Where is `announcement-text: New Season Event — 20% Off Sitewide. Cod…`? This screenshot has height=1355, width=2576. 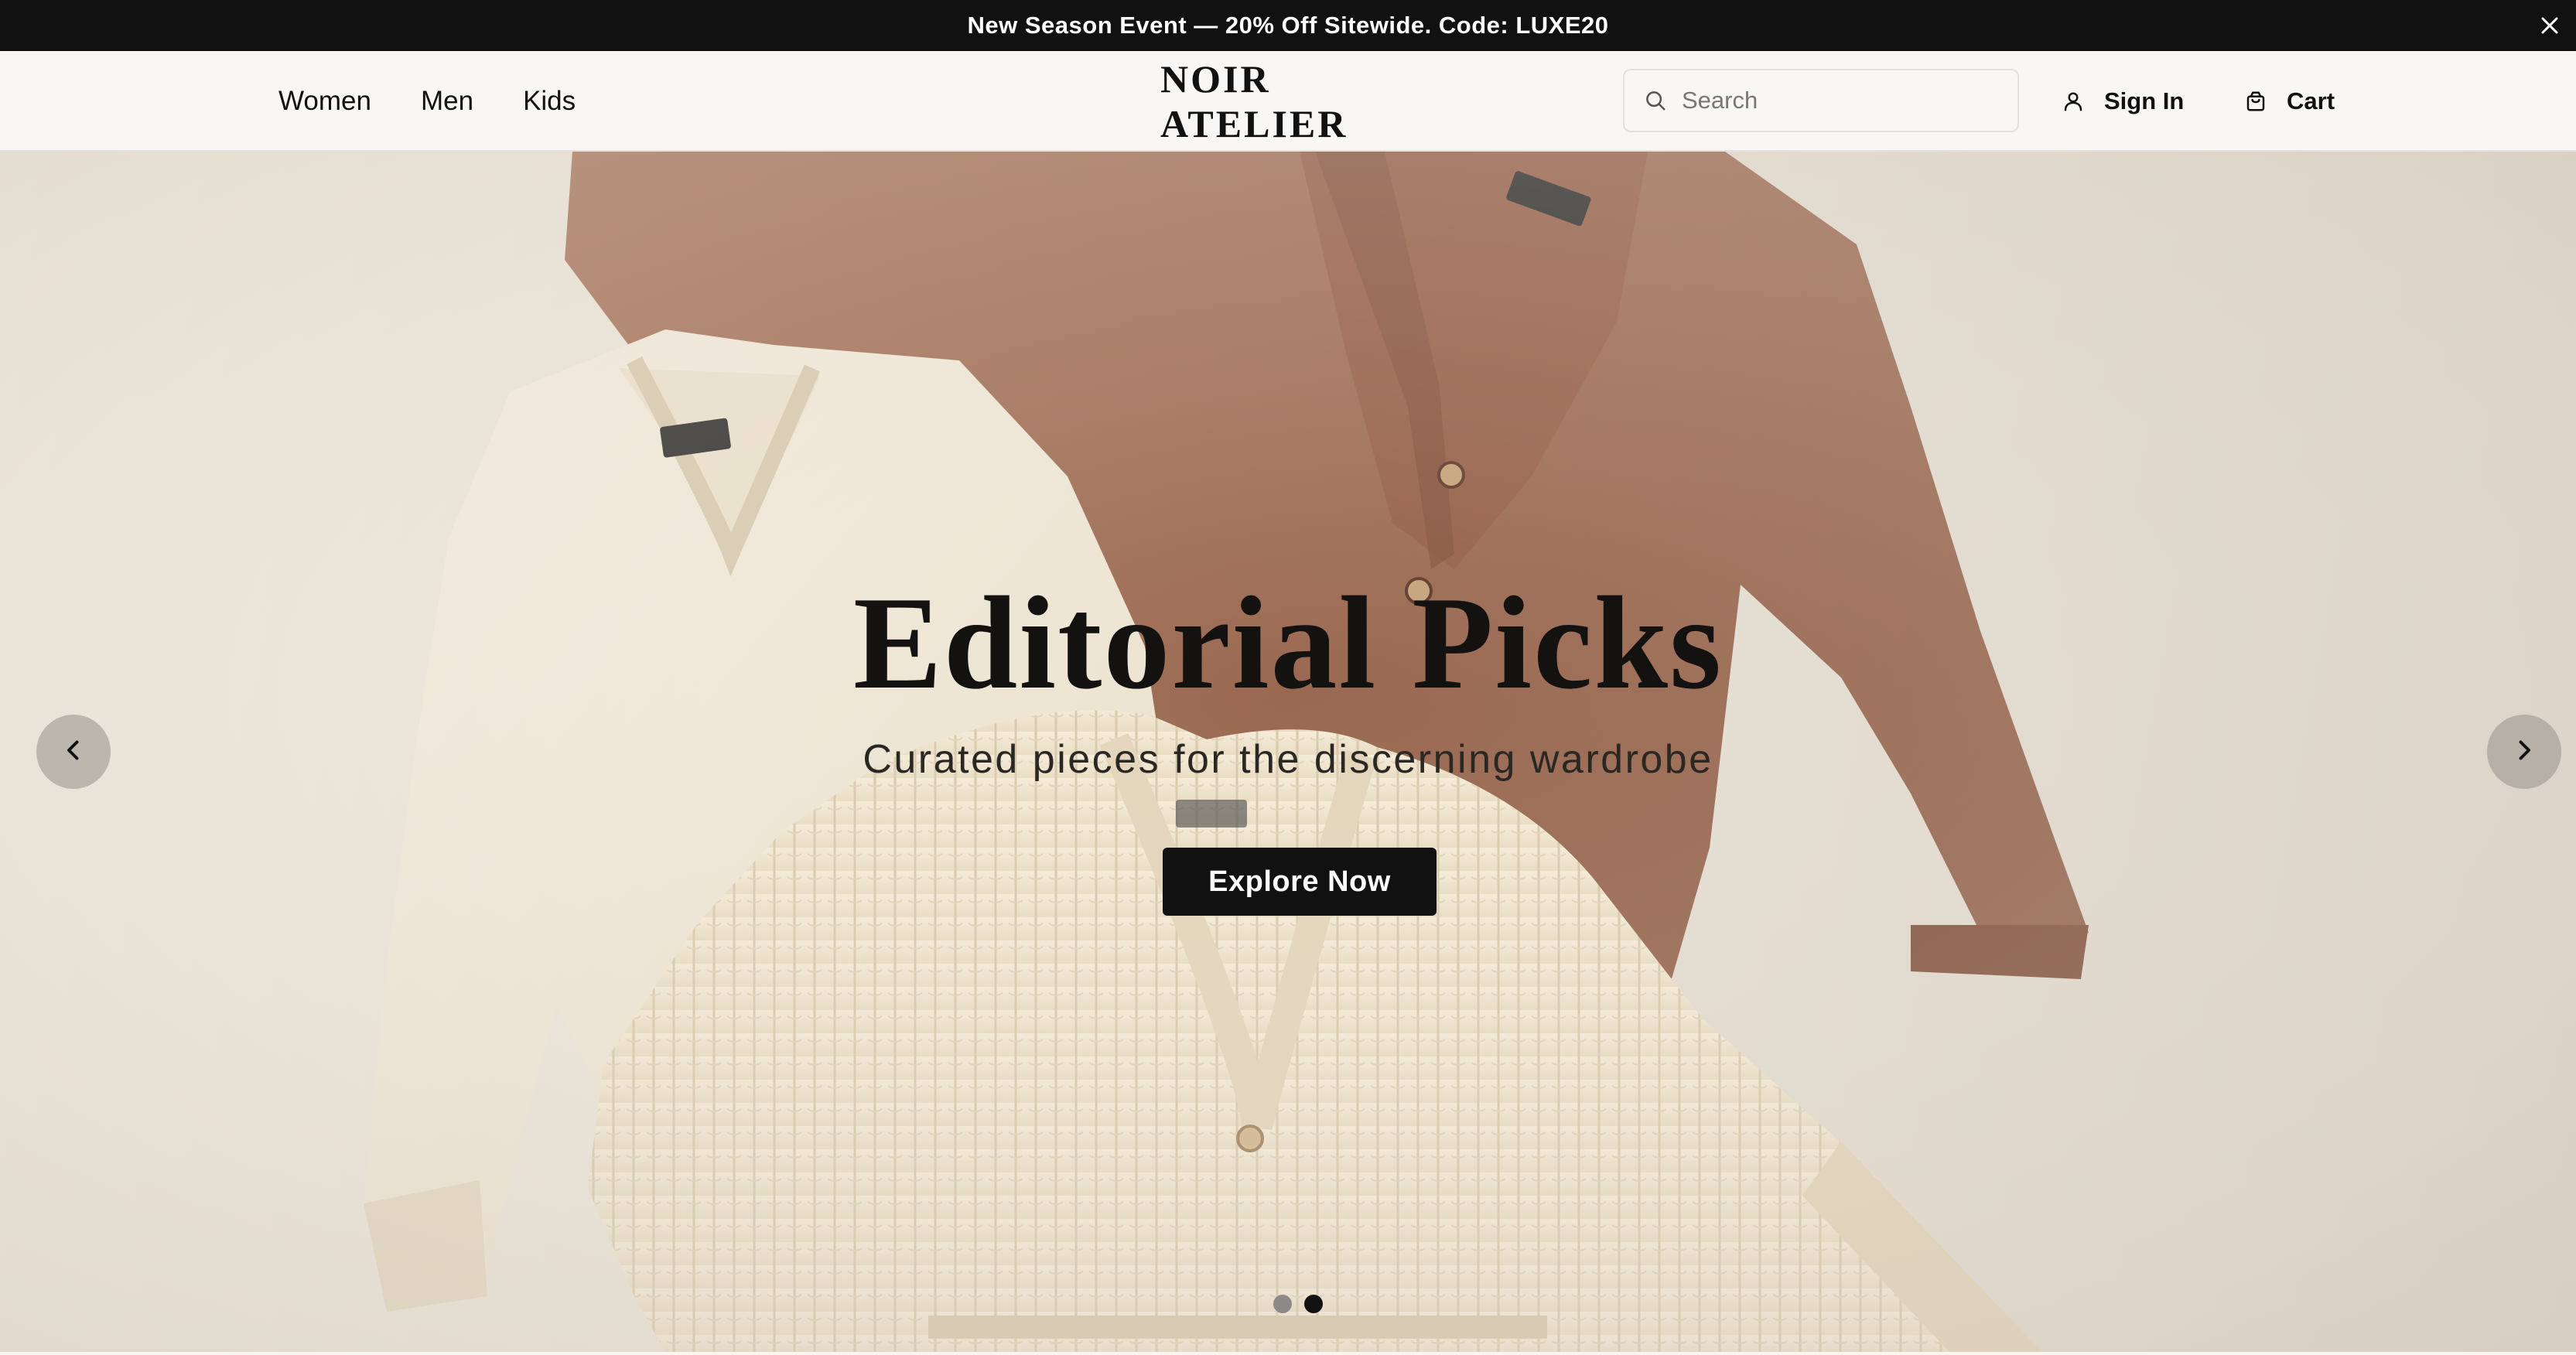
announcement-text: New Season Event — 20% Off Sitewide. Cod… is located at coordinates (1288, 25).